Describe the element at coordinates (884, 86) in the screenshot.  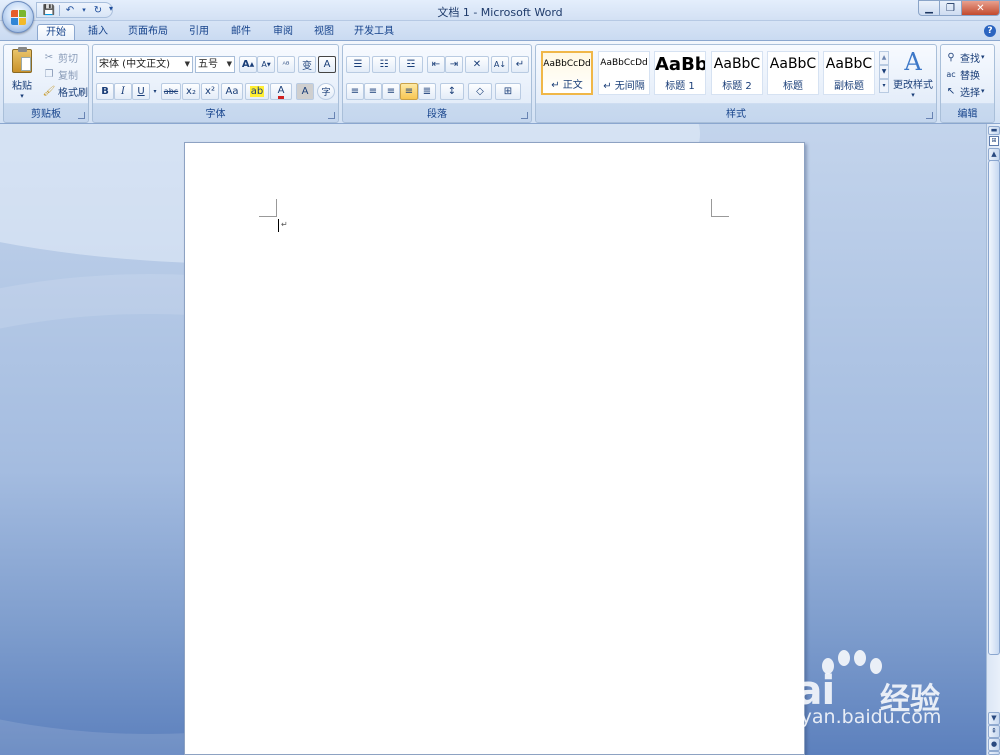
I see `gallery-more-icon: ▾` at that location.